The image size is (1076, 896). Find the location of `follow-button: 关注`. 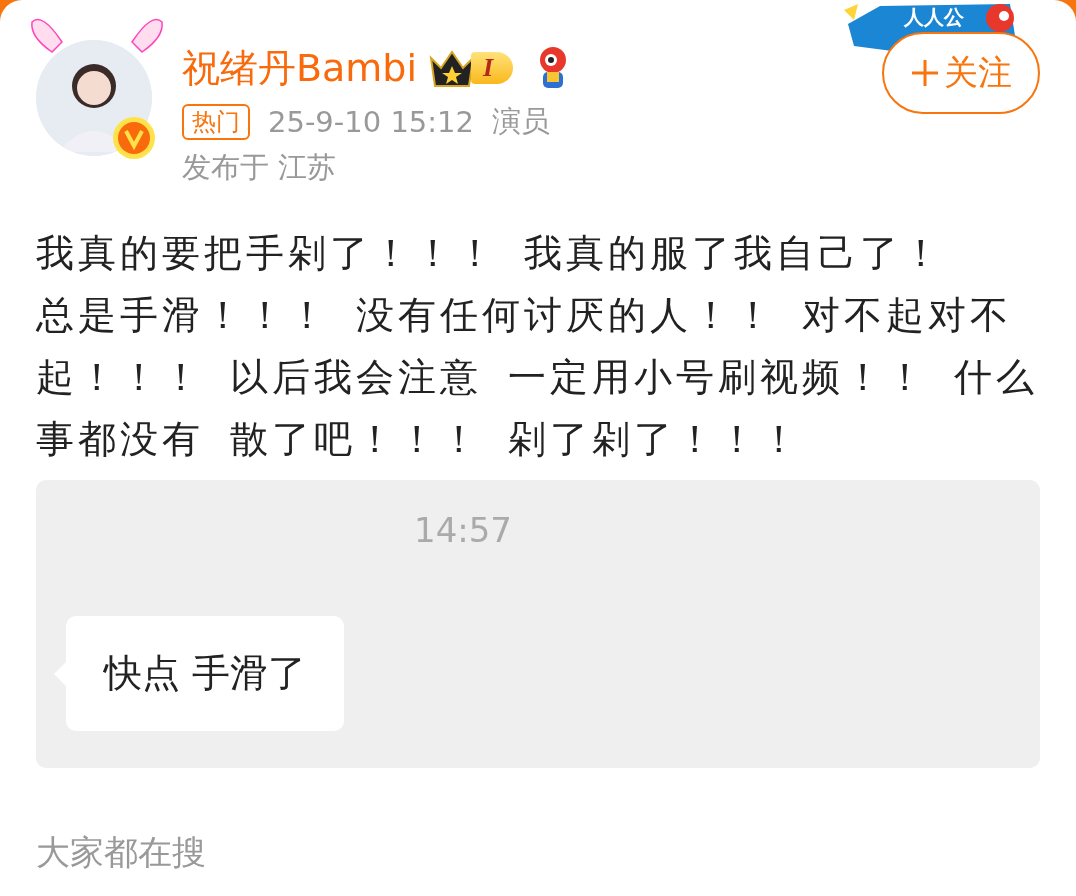

follow-button: 关注 is located at coordinates (961, 73).